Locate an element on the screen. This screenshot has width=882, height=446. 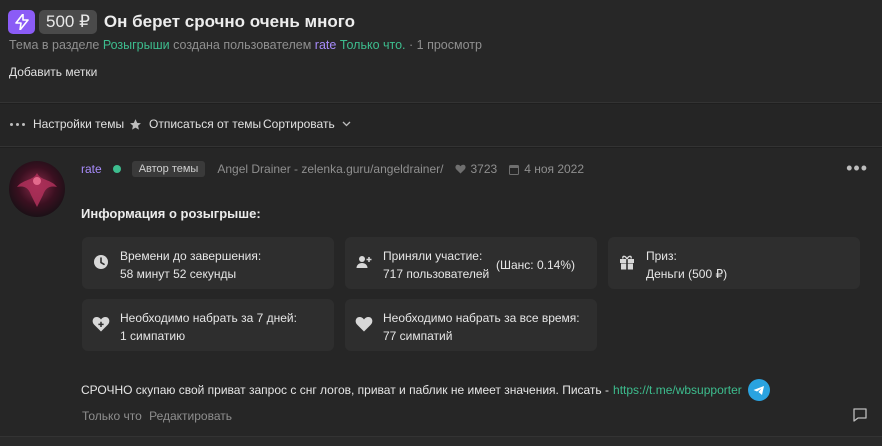
post-username: rate is located at coordinates (91, 169).